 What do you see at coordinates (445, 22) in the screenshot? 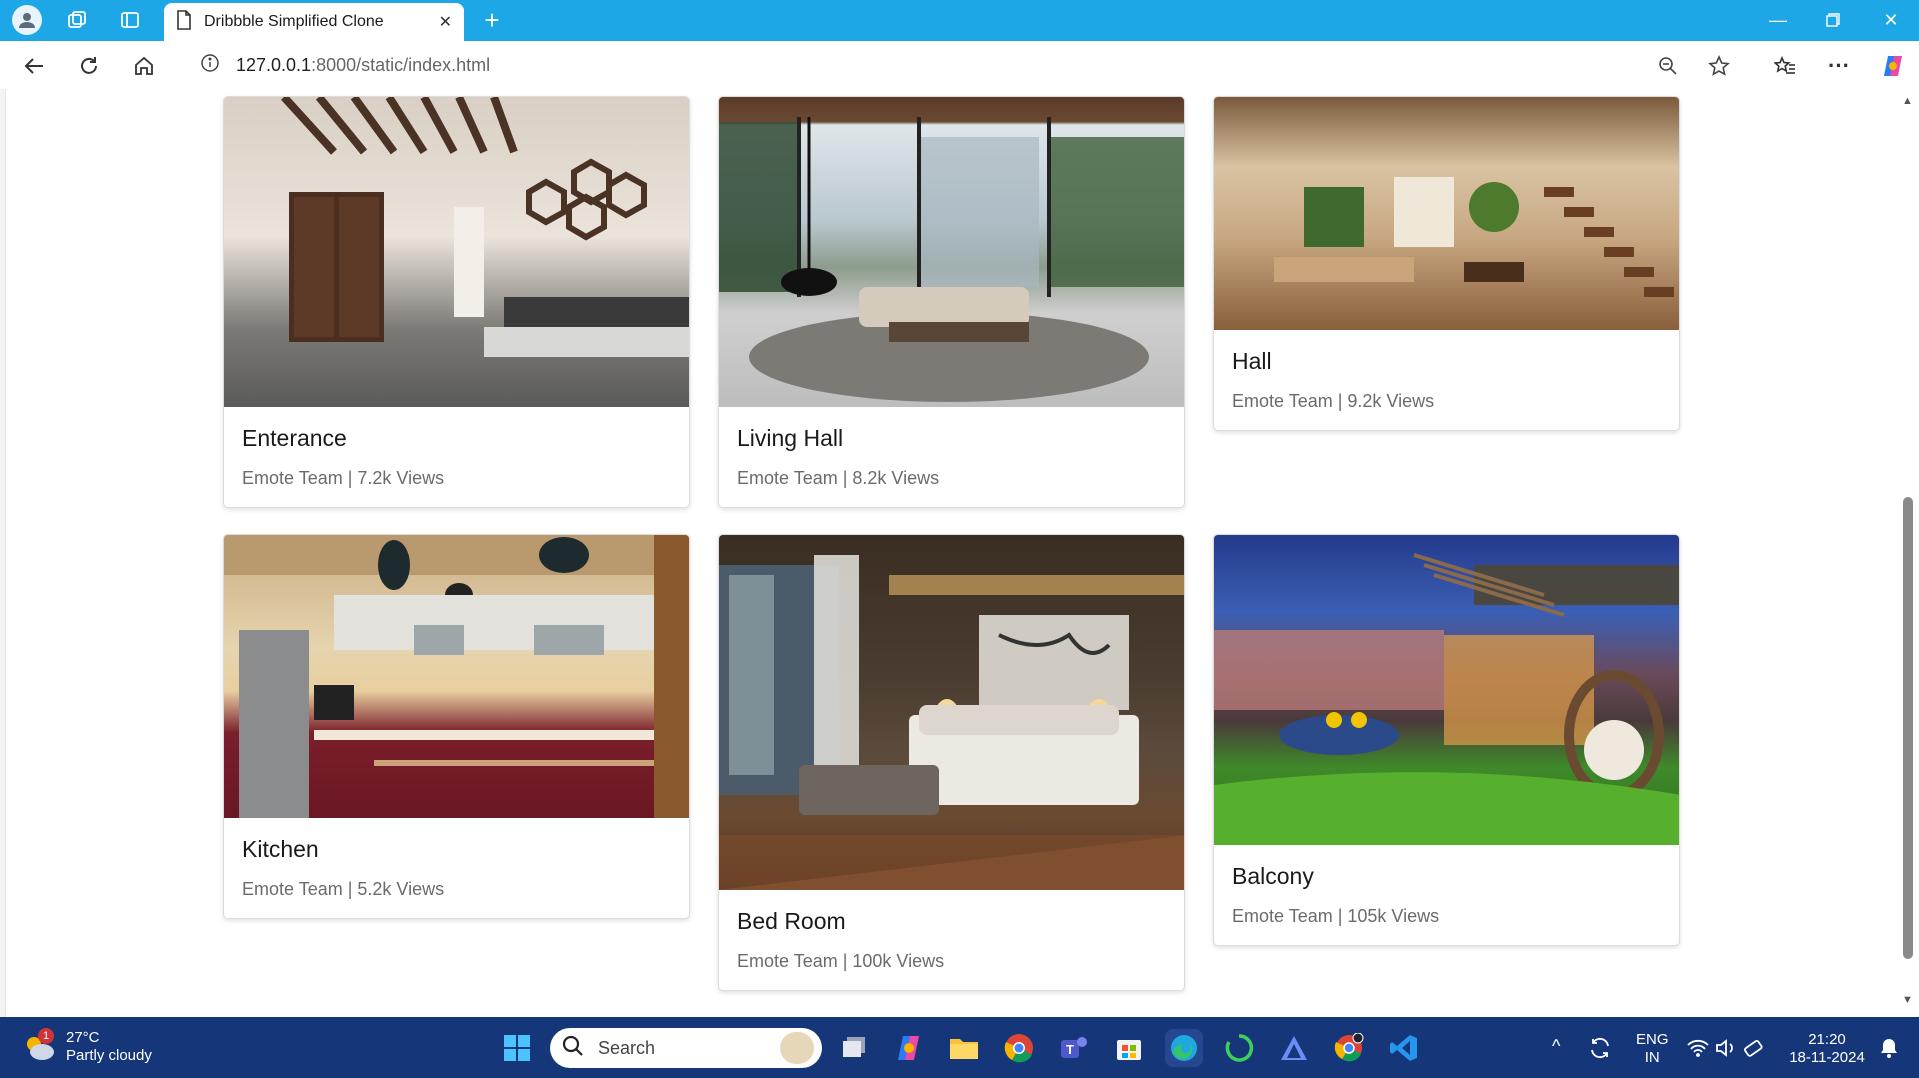
I see `close-tab-icon: ✕` at bounding box center [445, 22].